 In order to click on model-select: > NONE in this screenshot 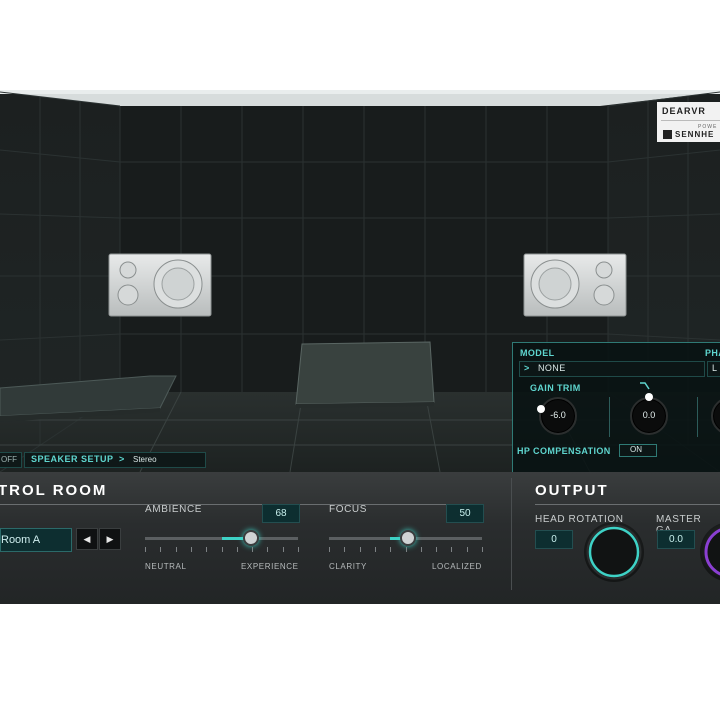, I will do `click(612, 369)`.